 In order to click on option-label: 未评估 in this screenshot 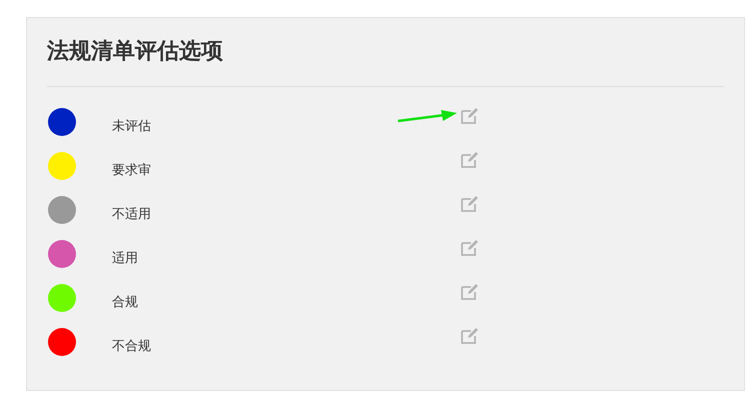, I will do `click(132, 126)`.